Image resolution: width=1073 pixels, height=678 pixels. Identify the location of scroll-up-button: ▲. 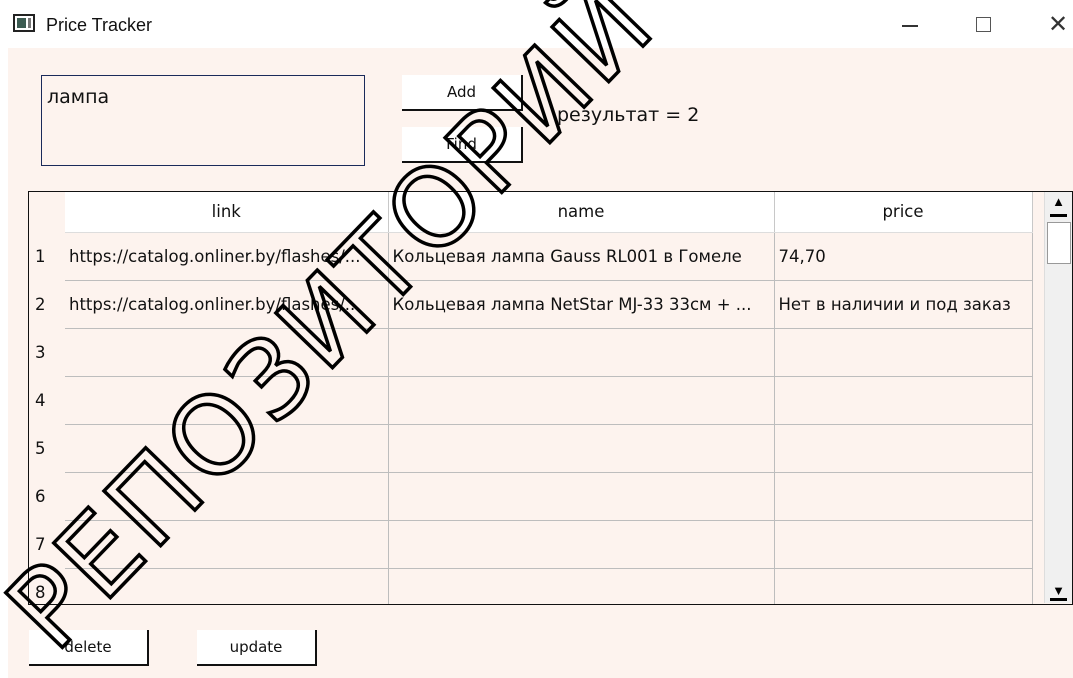
(1058, 207).